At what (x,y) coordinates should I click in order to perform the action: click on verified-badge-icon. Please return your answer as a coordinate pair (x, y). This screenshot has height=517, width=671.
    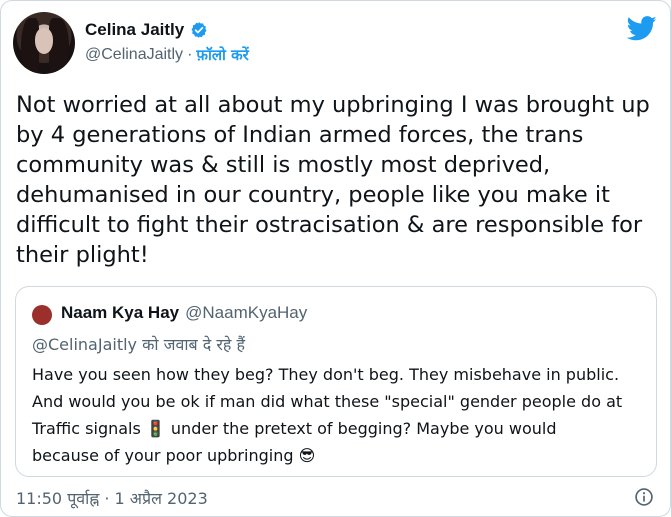
    Looking at the image, I should click on (199, 30).